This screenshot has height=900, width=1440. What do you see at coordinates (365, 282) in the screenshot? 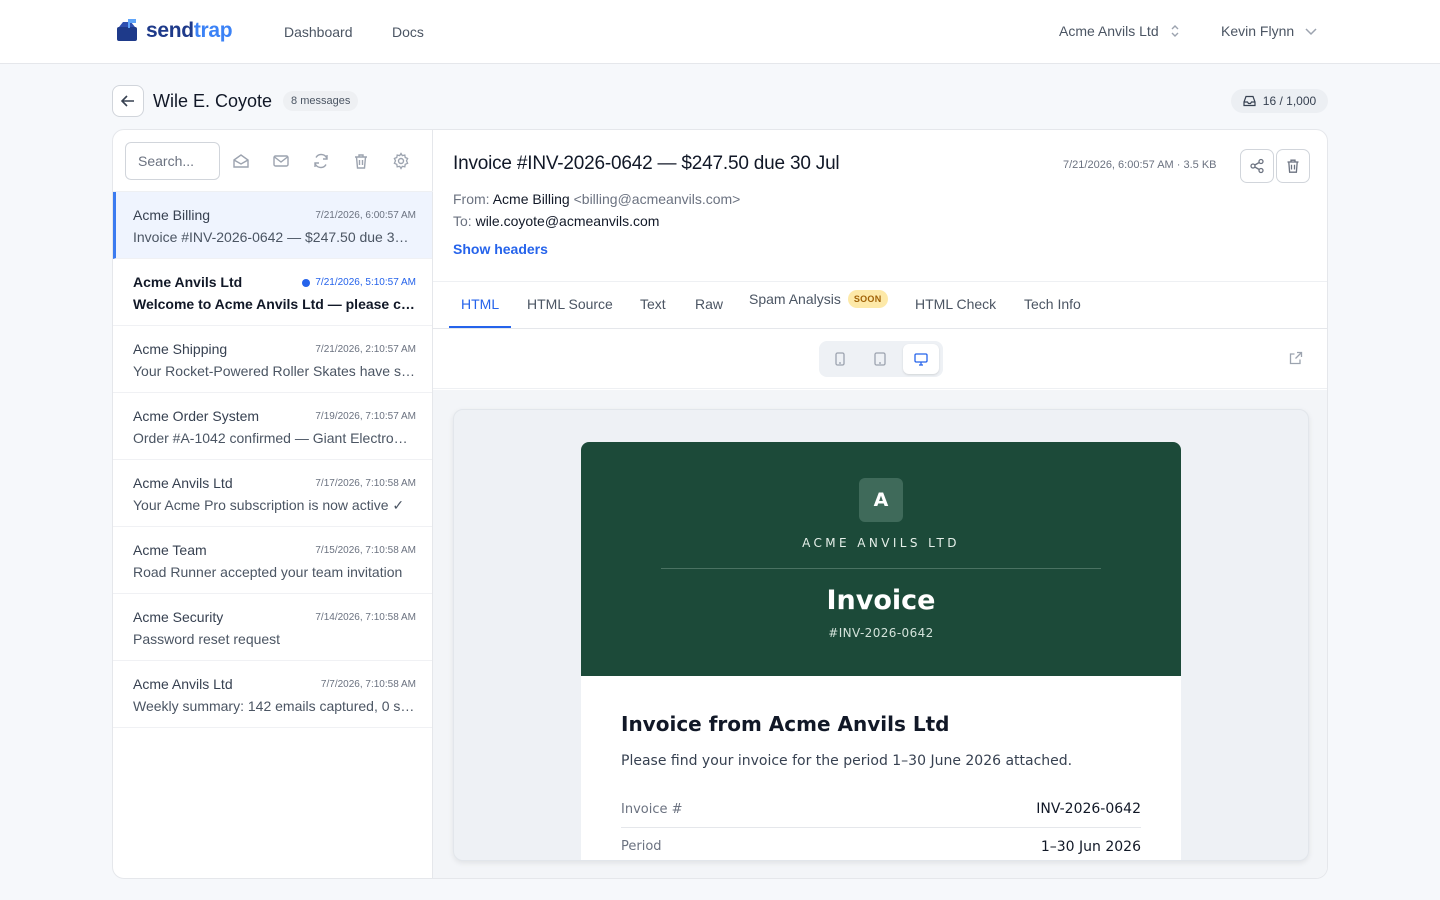
I see `message-time: 7/21/2026, 5:10:57 AM` at bounding box center [365, 282].